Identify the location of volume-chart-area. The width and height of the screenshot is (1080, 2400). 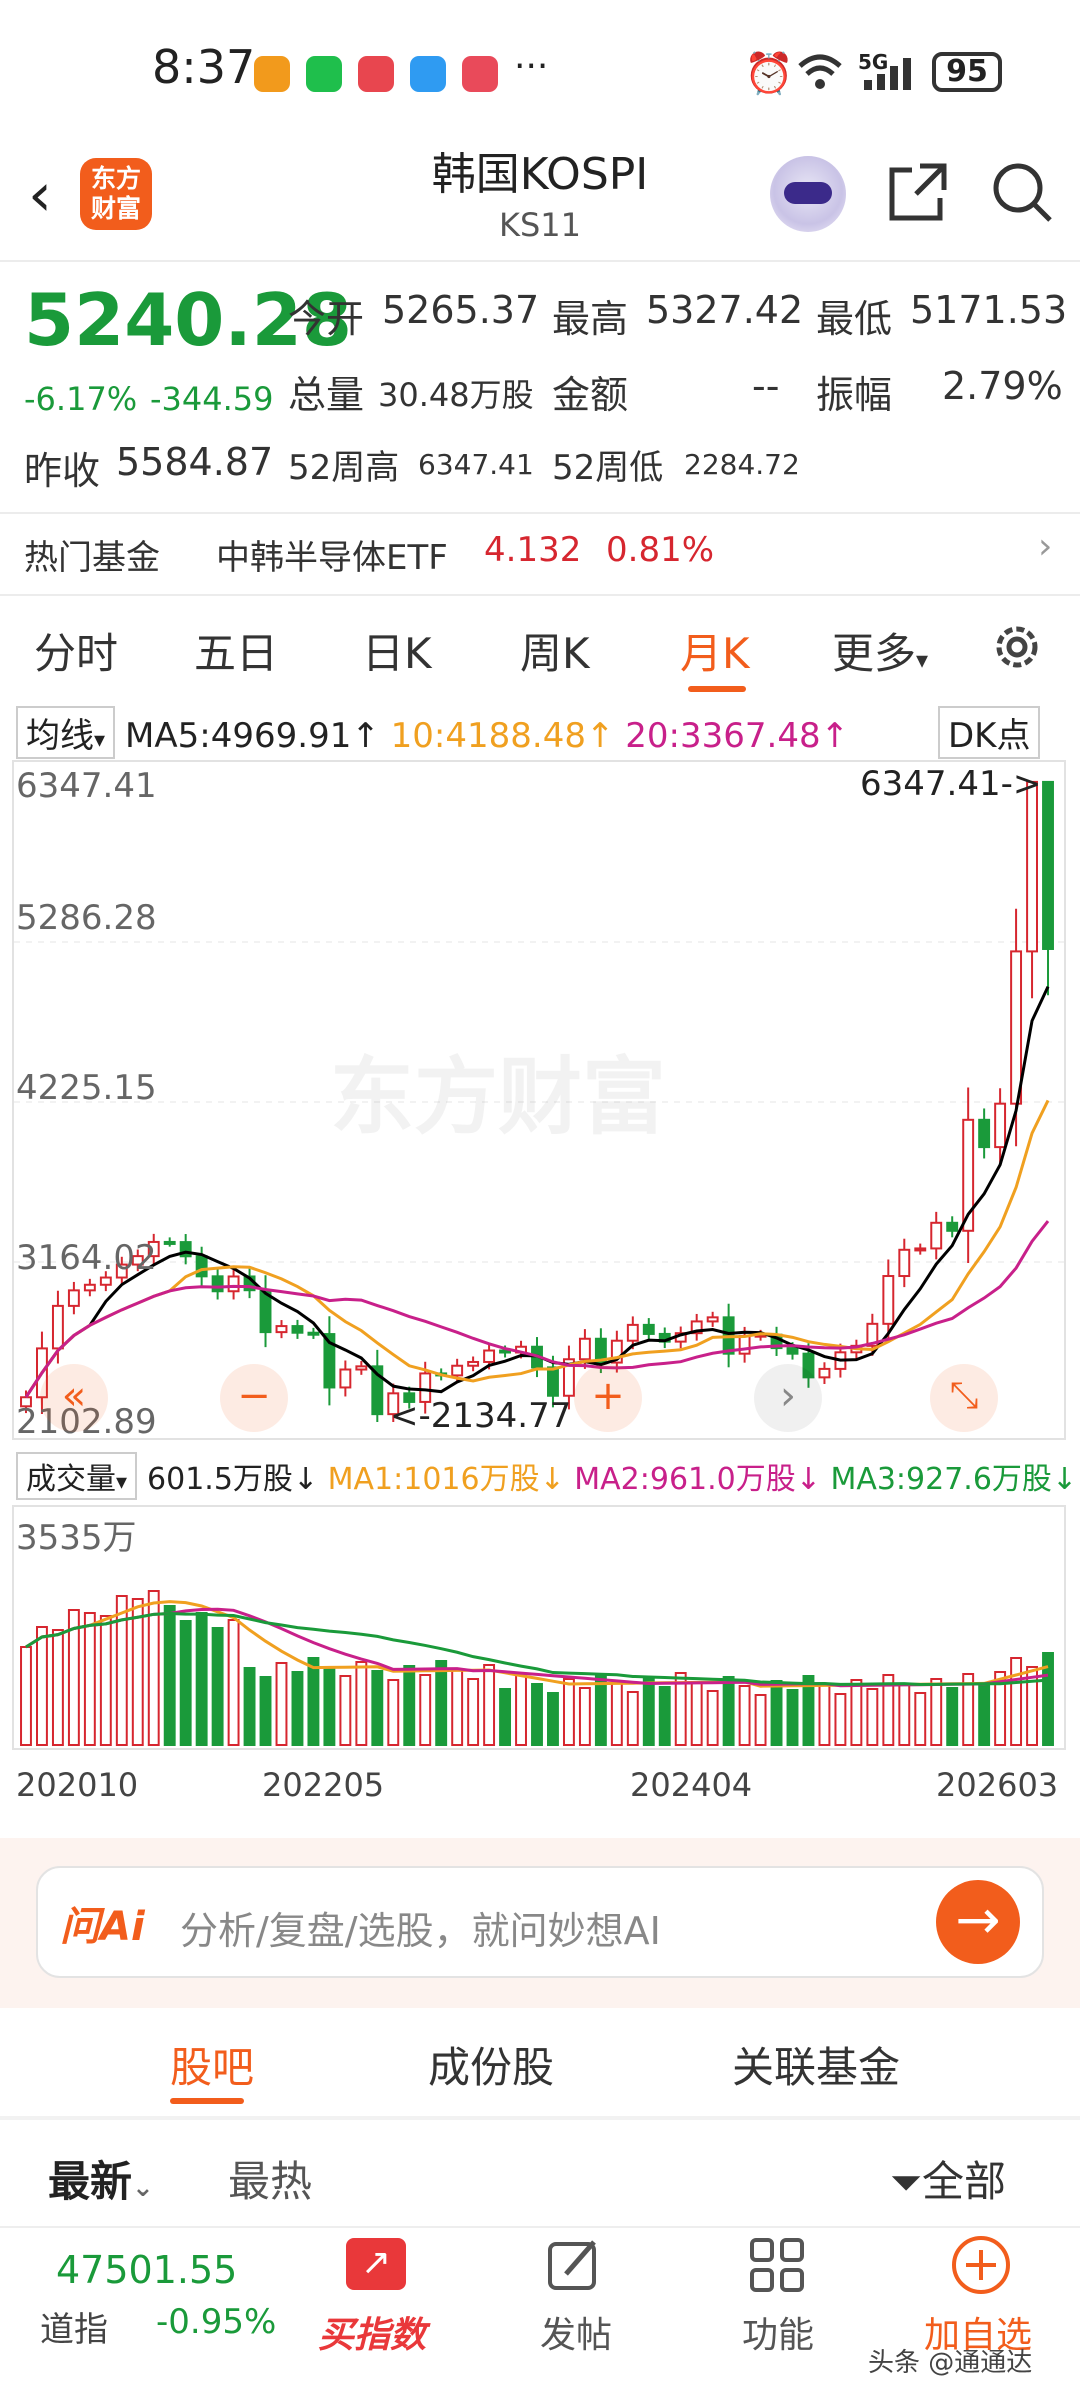
(539, 1627).